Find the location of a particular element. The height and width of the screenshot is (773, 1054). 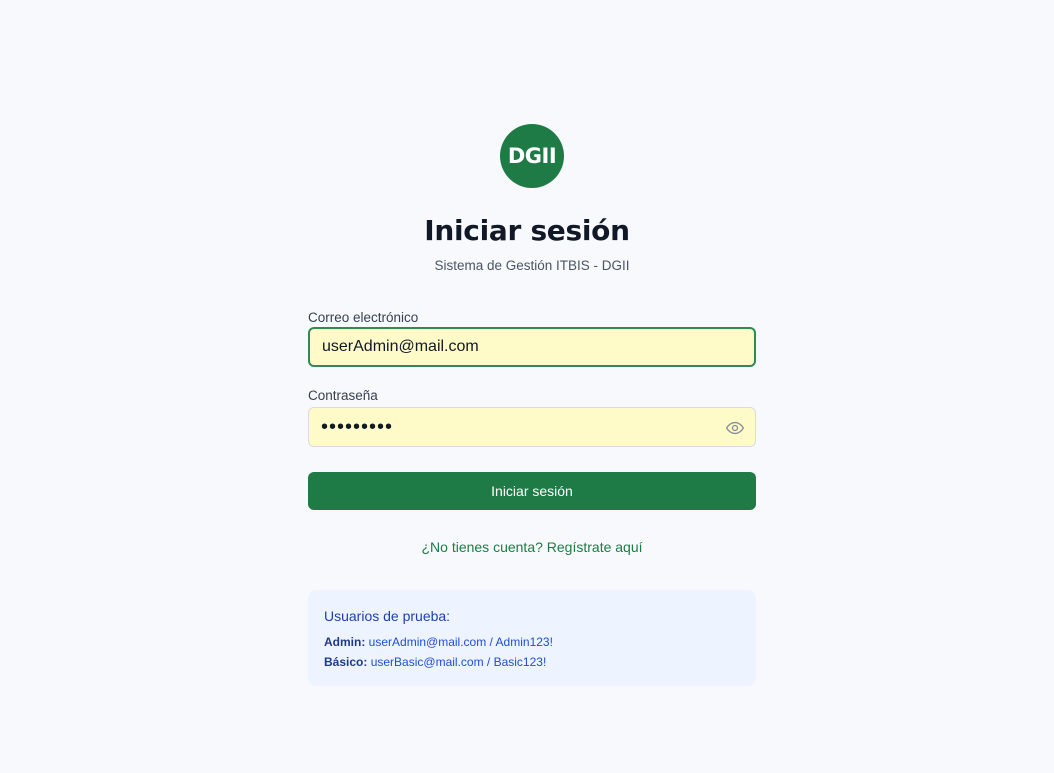

admin-credentials: userAdmin@mail.com / Admin123! is located at coordinates (460, 642).